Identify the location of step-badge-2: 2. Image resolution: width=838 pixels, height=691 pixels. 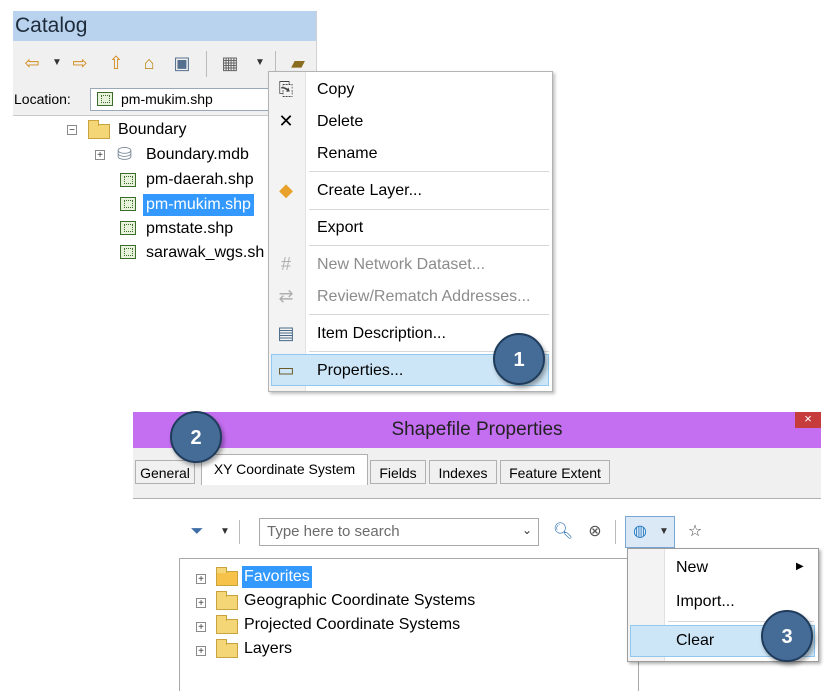
(196, 437).